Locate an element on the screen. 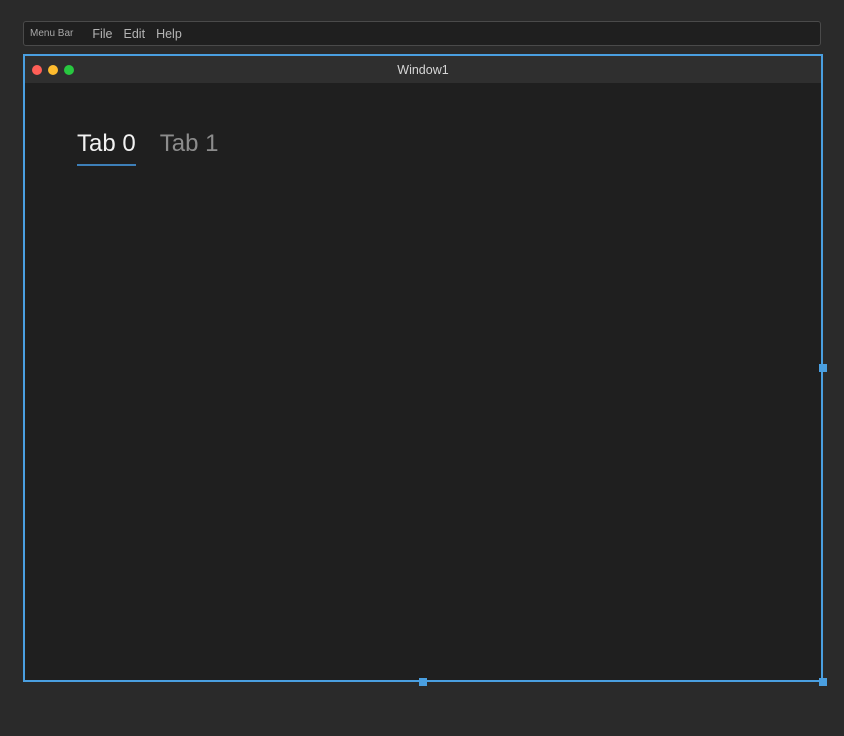 The height and width of the screenshot is (736, 844). window-titlebar: Window1 is located at coordinates (423, 69).